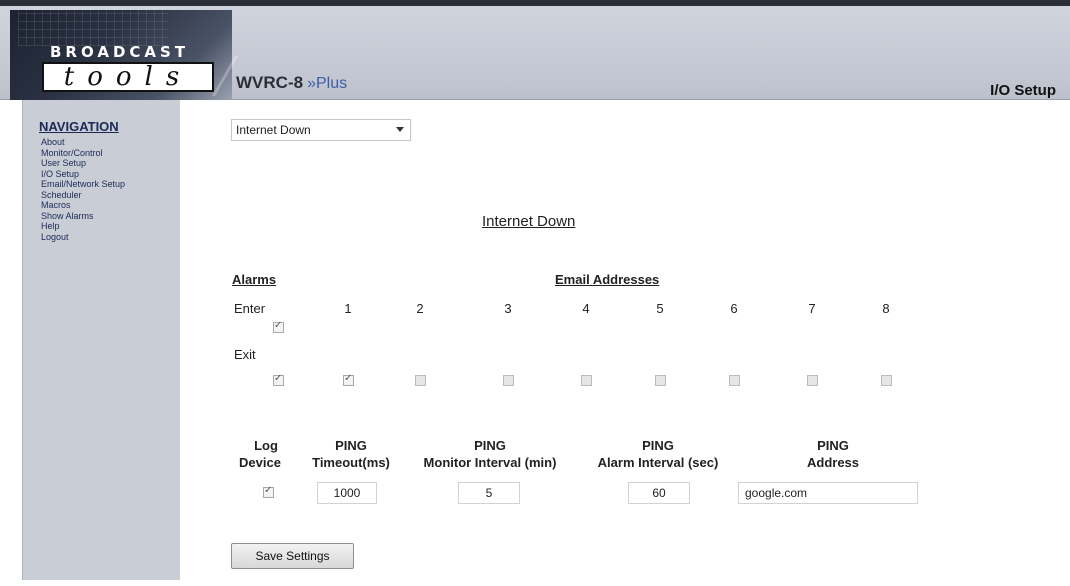 The image size is (1070, 586). What do you see at coordinates (83, 216) in the screenshot?
I see `nav-item-show-alarms: Show Alarms` at bounding box center [83, 216].